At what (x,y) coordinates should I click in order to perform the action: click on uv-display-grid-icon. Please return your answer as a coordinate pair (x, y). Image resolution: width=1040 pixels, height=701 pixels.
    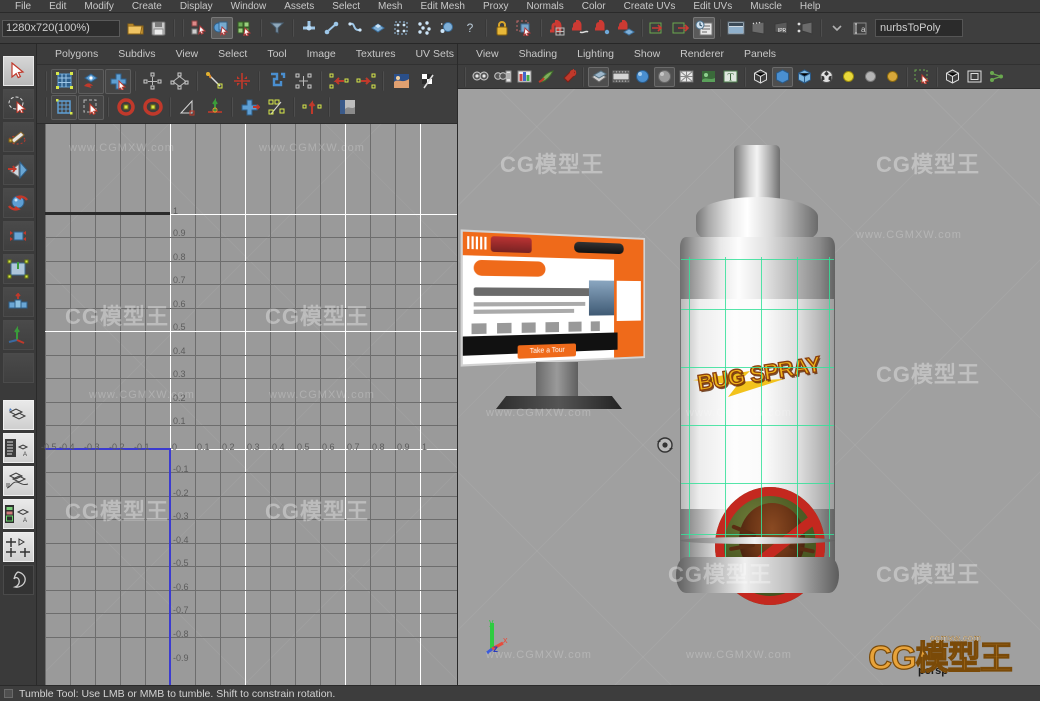
    Looking at the image, I should click on (64, 81).